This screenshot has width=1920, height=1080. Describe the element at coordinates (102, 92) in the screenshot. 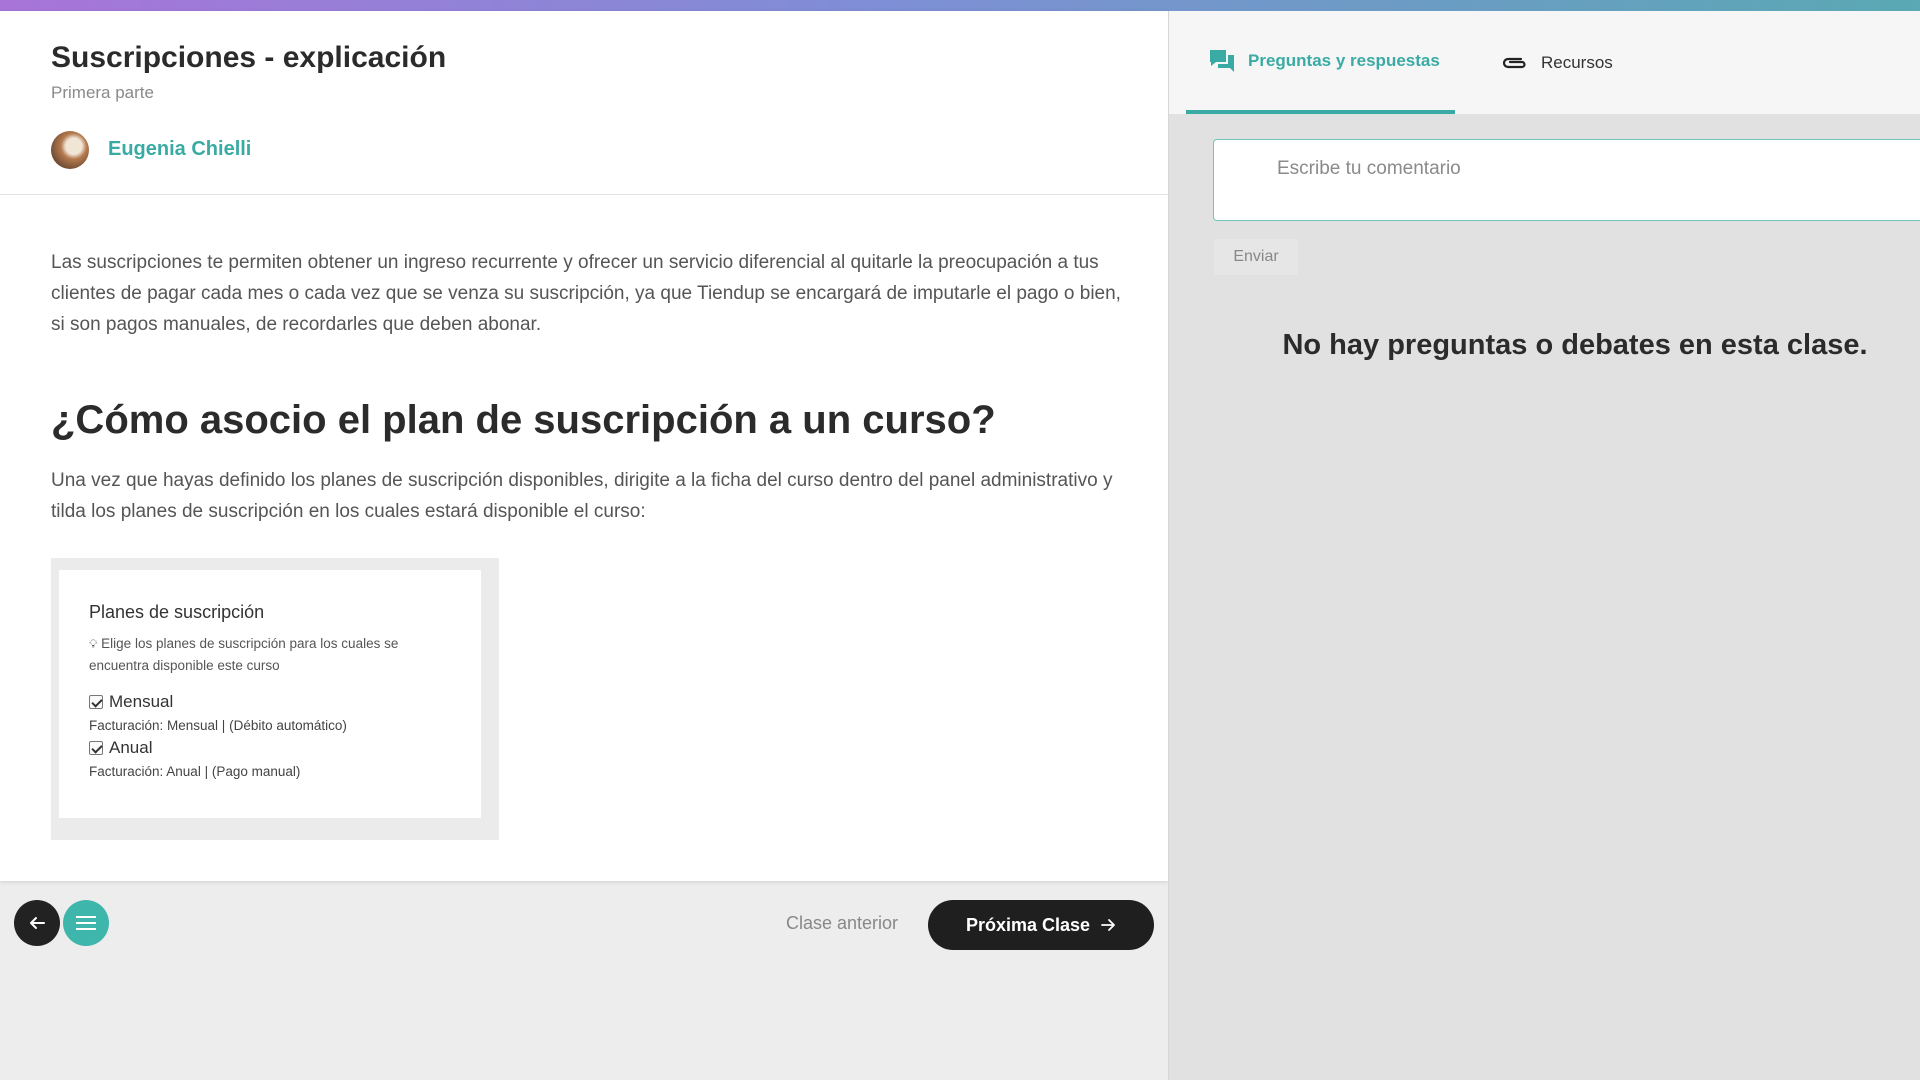

I see `lesson-subtitle: Primera parte` at that location.